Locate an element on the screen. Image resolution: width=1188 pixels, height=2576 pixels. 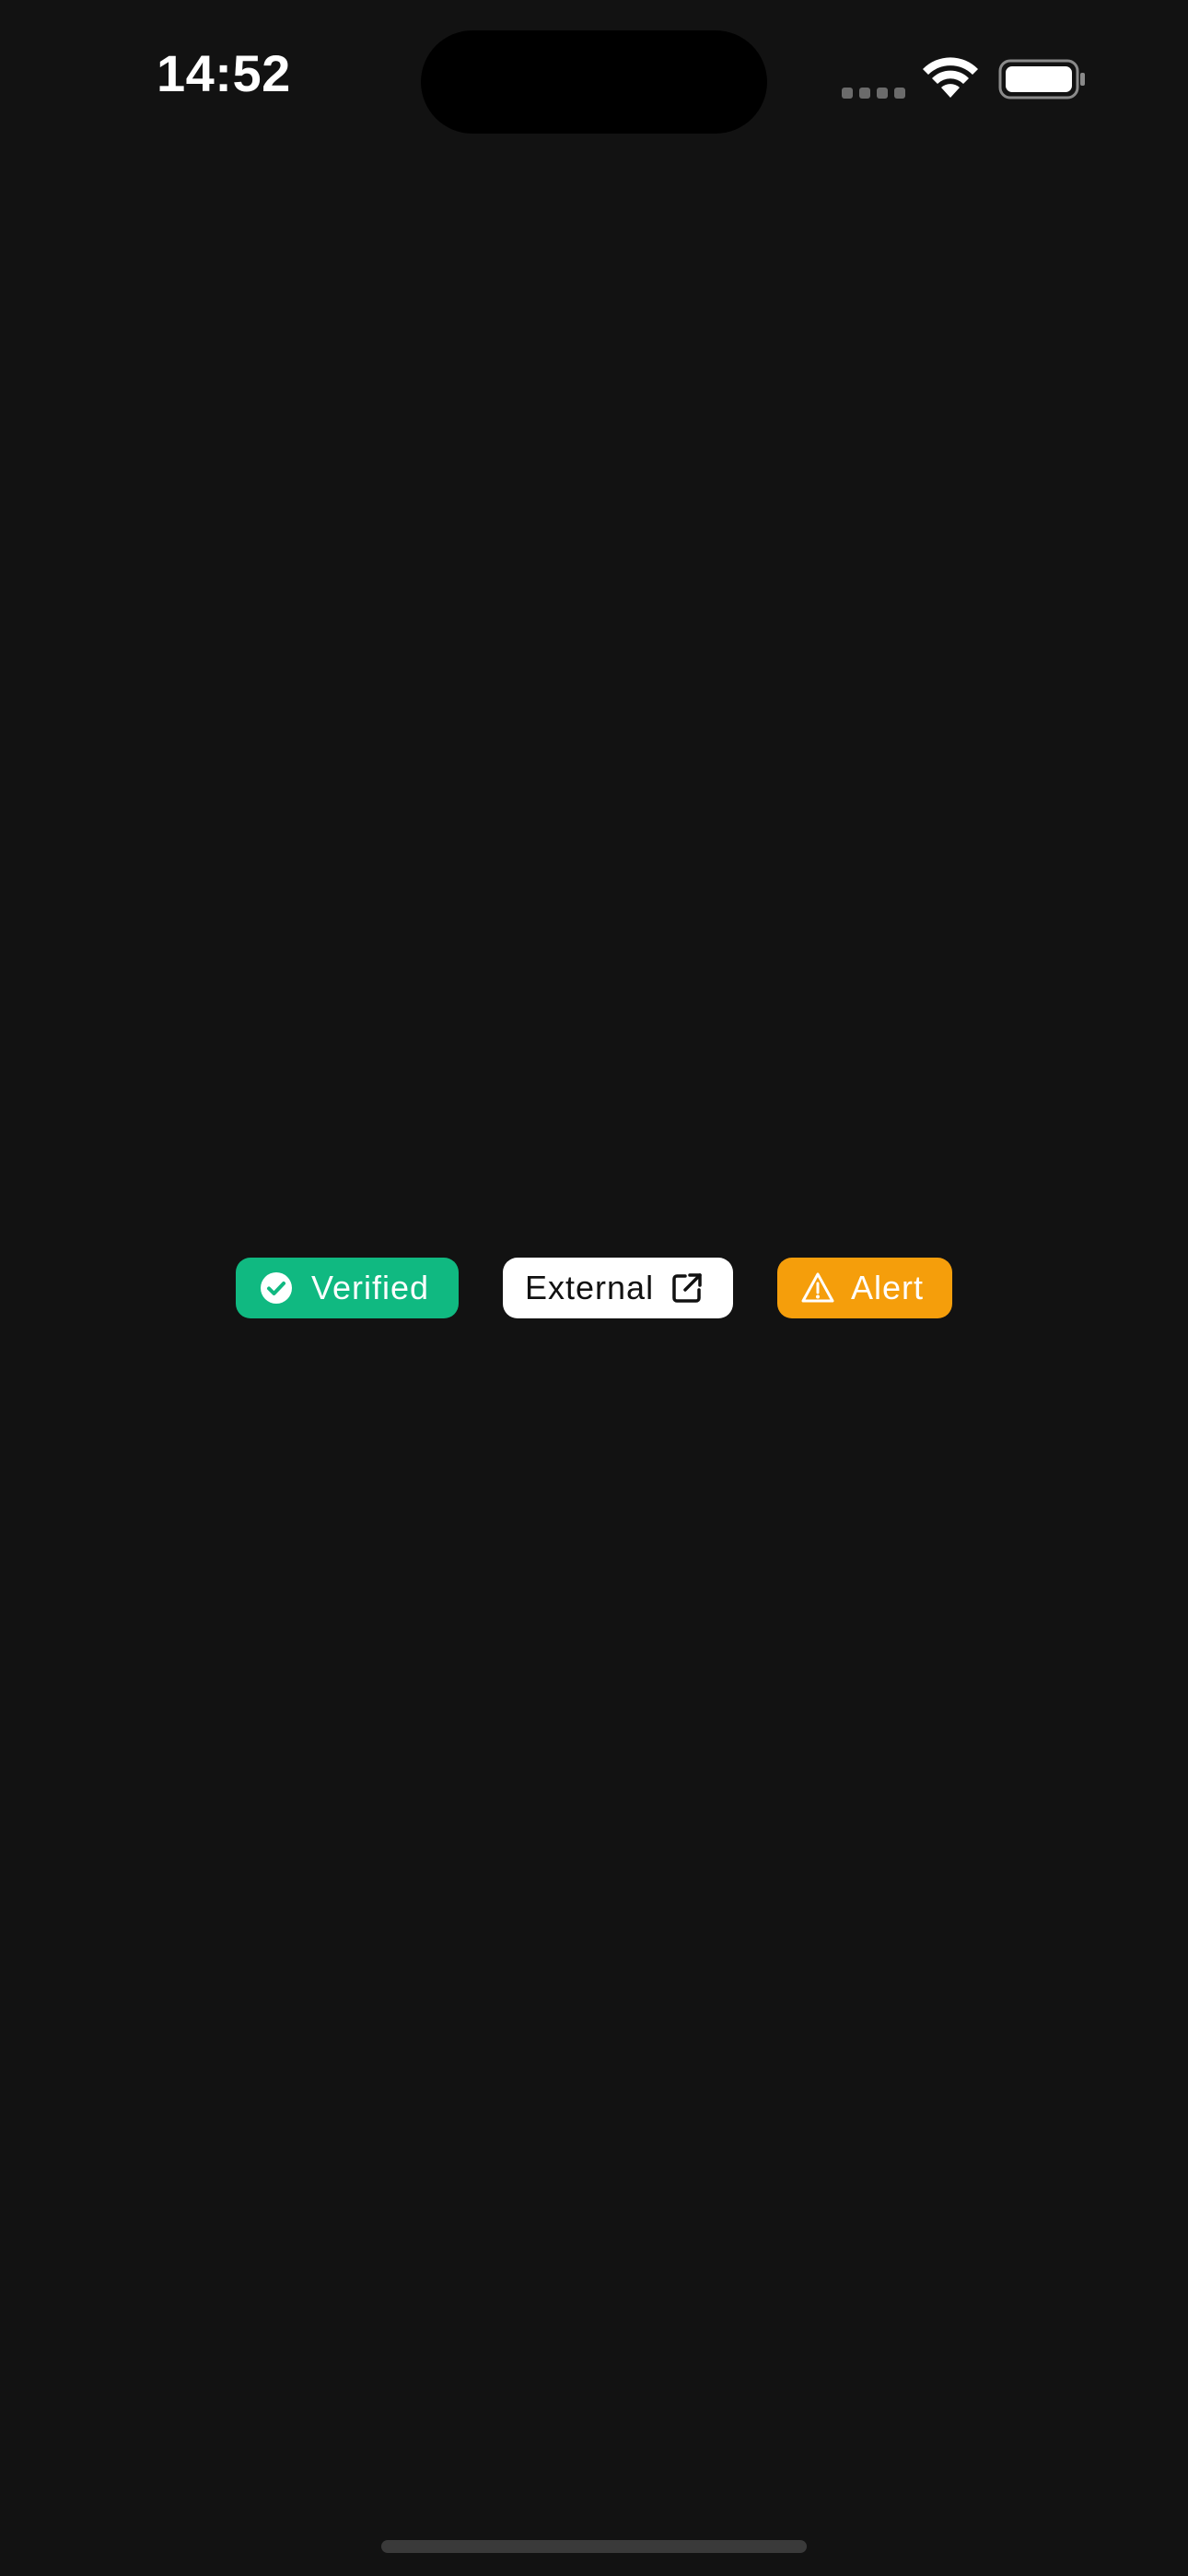
home-indicator is located at coordinates (594, 2546).